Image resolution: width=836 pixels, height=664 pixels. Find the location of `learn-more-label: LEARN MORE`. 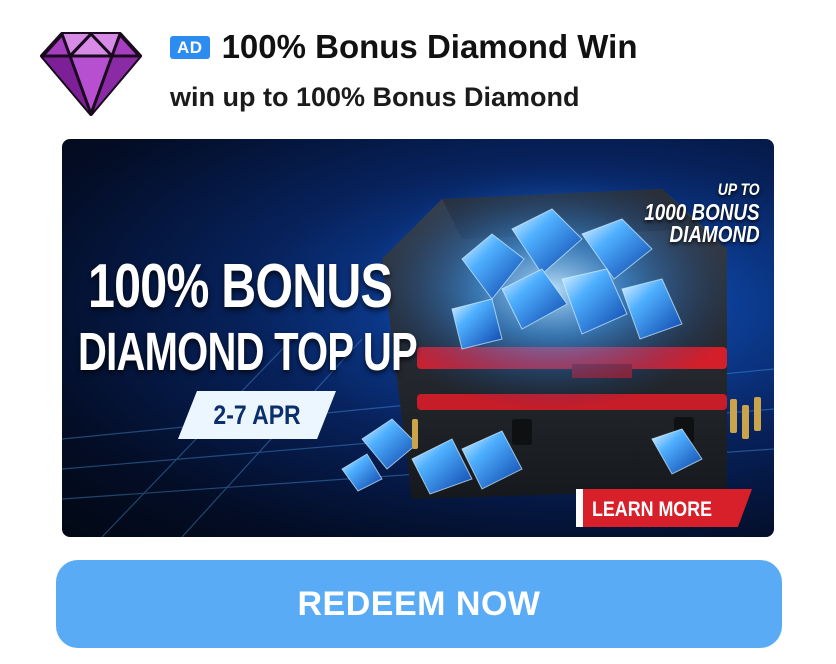

learn-more-label: LEARN MORE is located at coordinates (652, 509).